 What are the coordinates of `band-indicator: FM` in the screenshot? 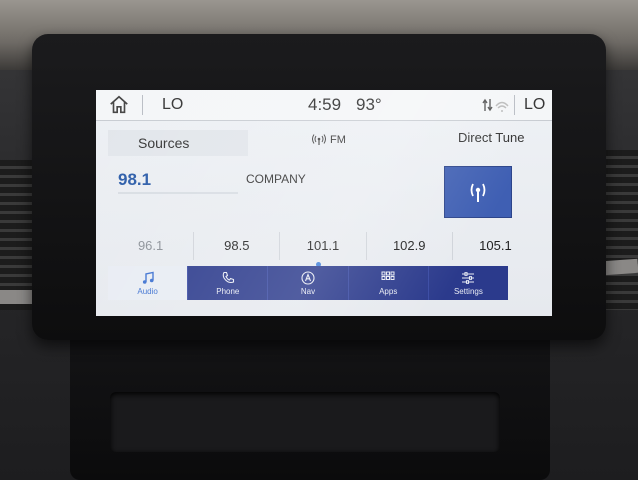 It's located at (329, 140).